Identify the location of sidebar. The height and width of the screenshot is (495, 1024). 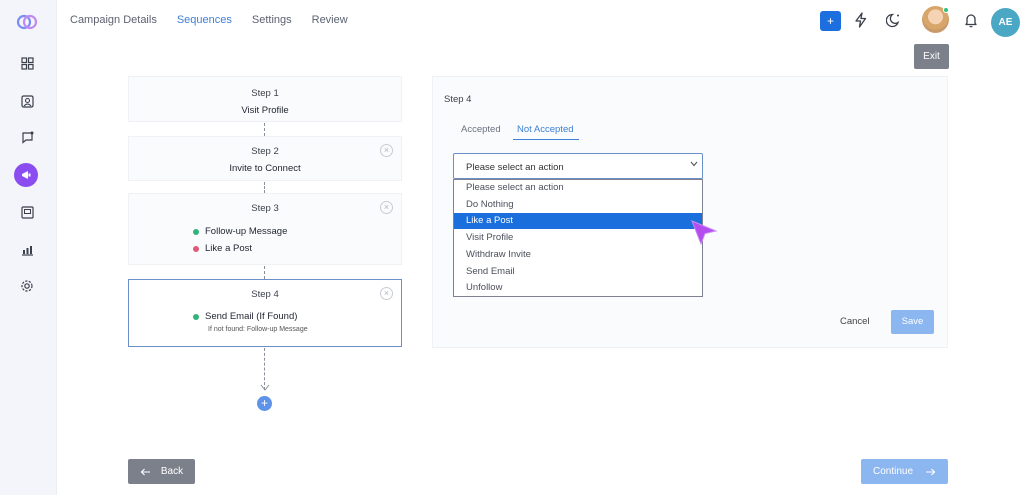
(28, 247).